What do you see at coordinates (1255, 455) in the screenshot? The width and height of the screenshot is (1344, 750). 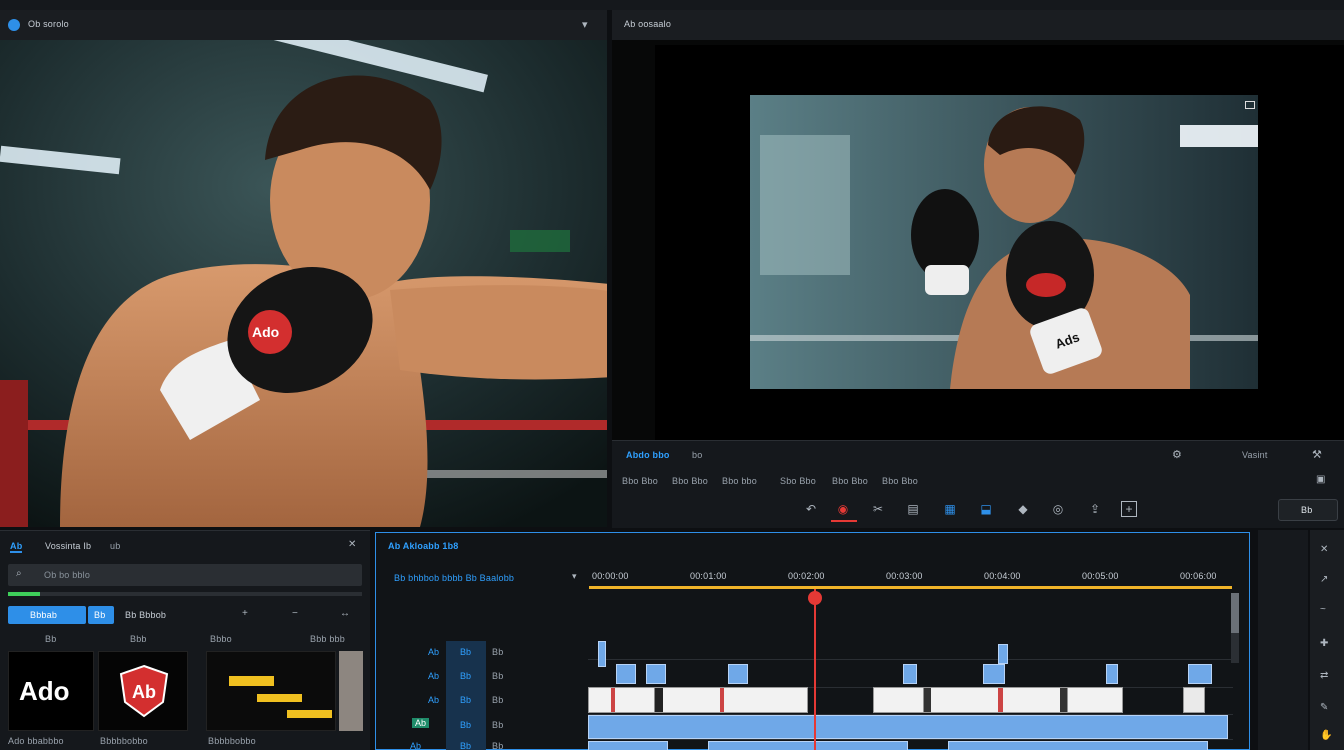 I see `program-quality: Vasint` at bounding box center [1255, 455].